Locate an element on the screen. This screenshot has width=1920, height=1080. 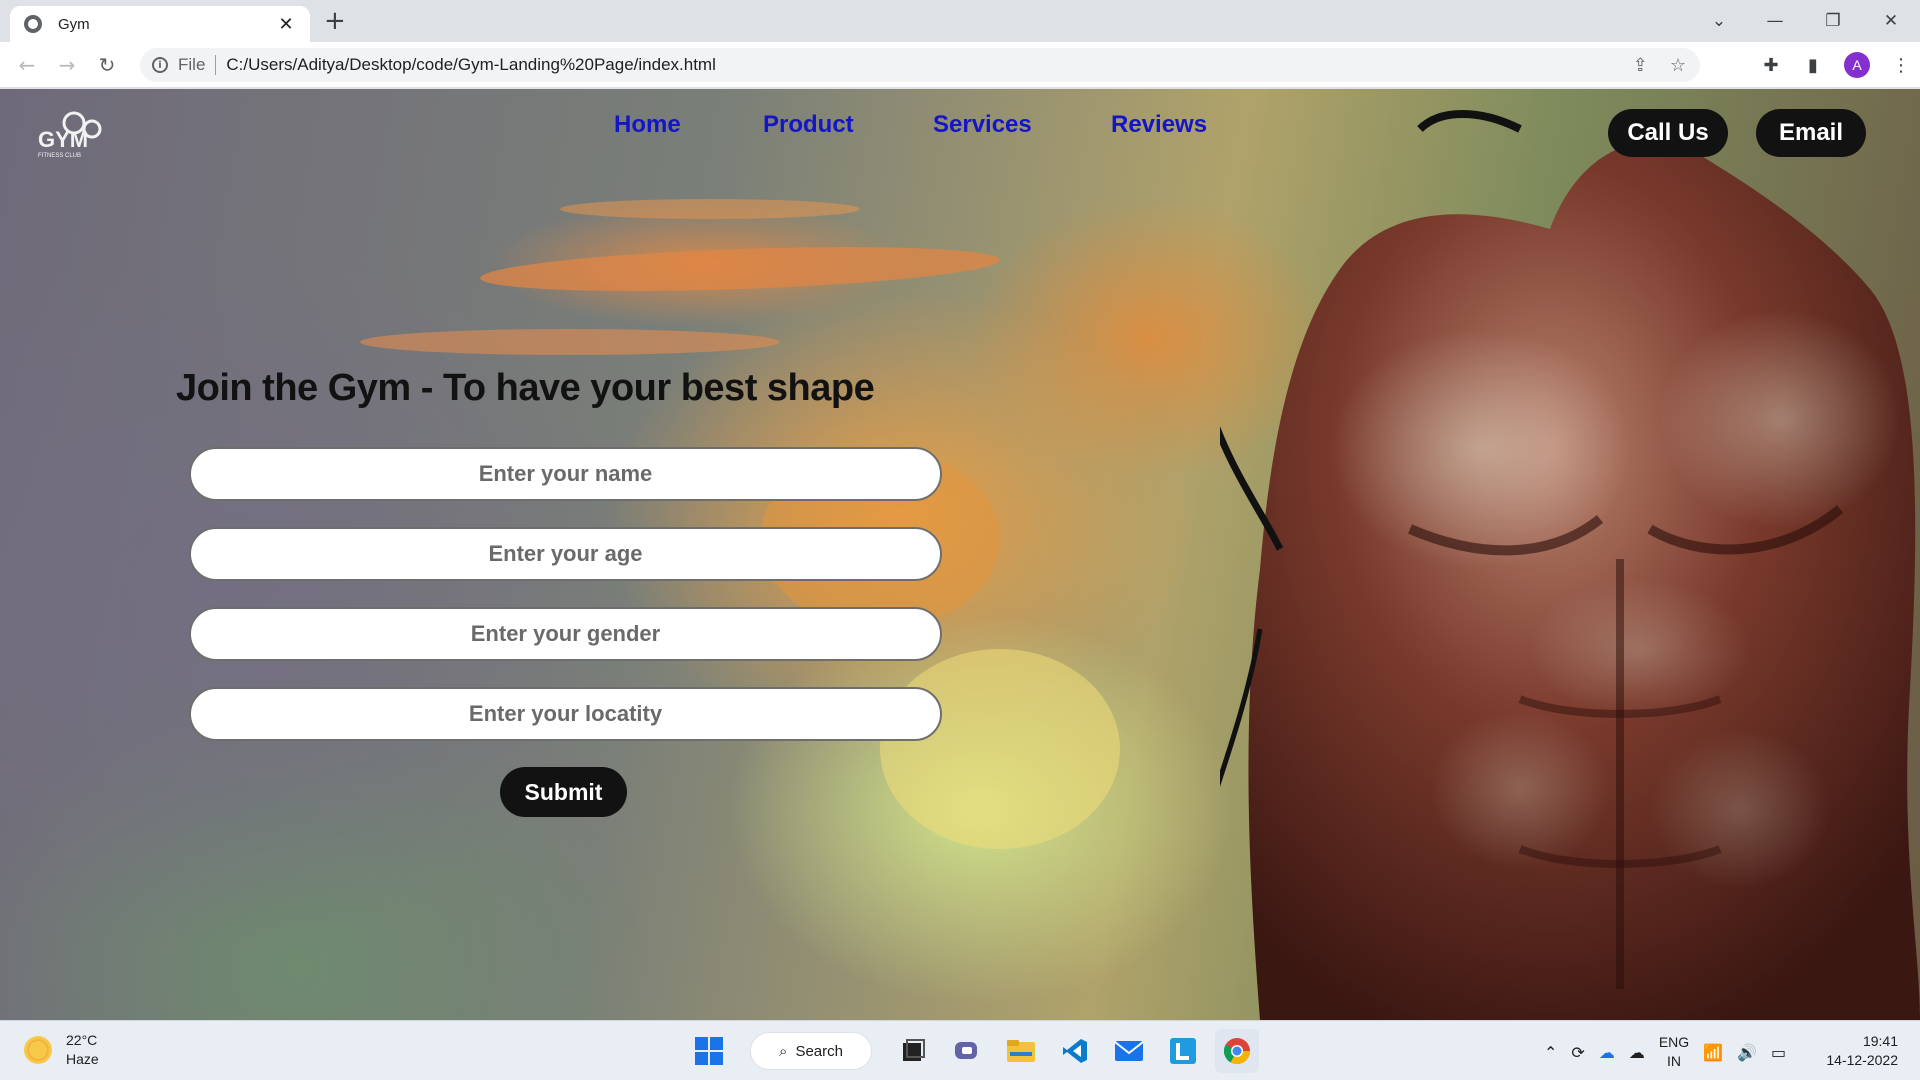
nav-link-reviews: Reviews is located at coordinates (1159, 125).